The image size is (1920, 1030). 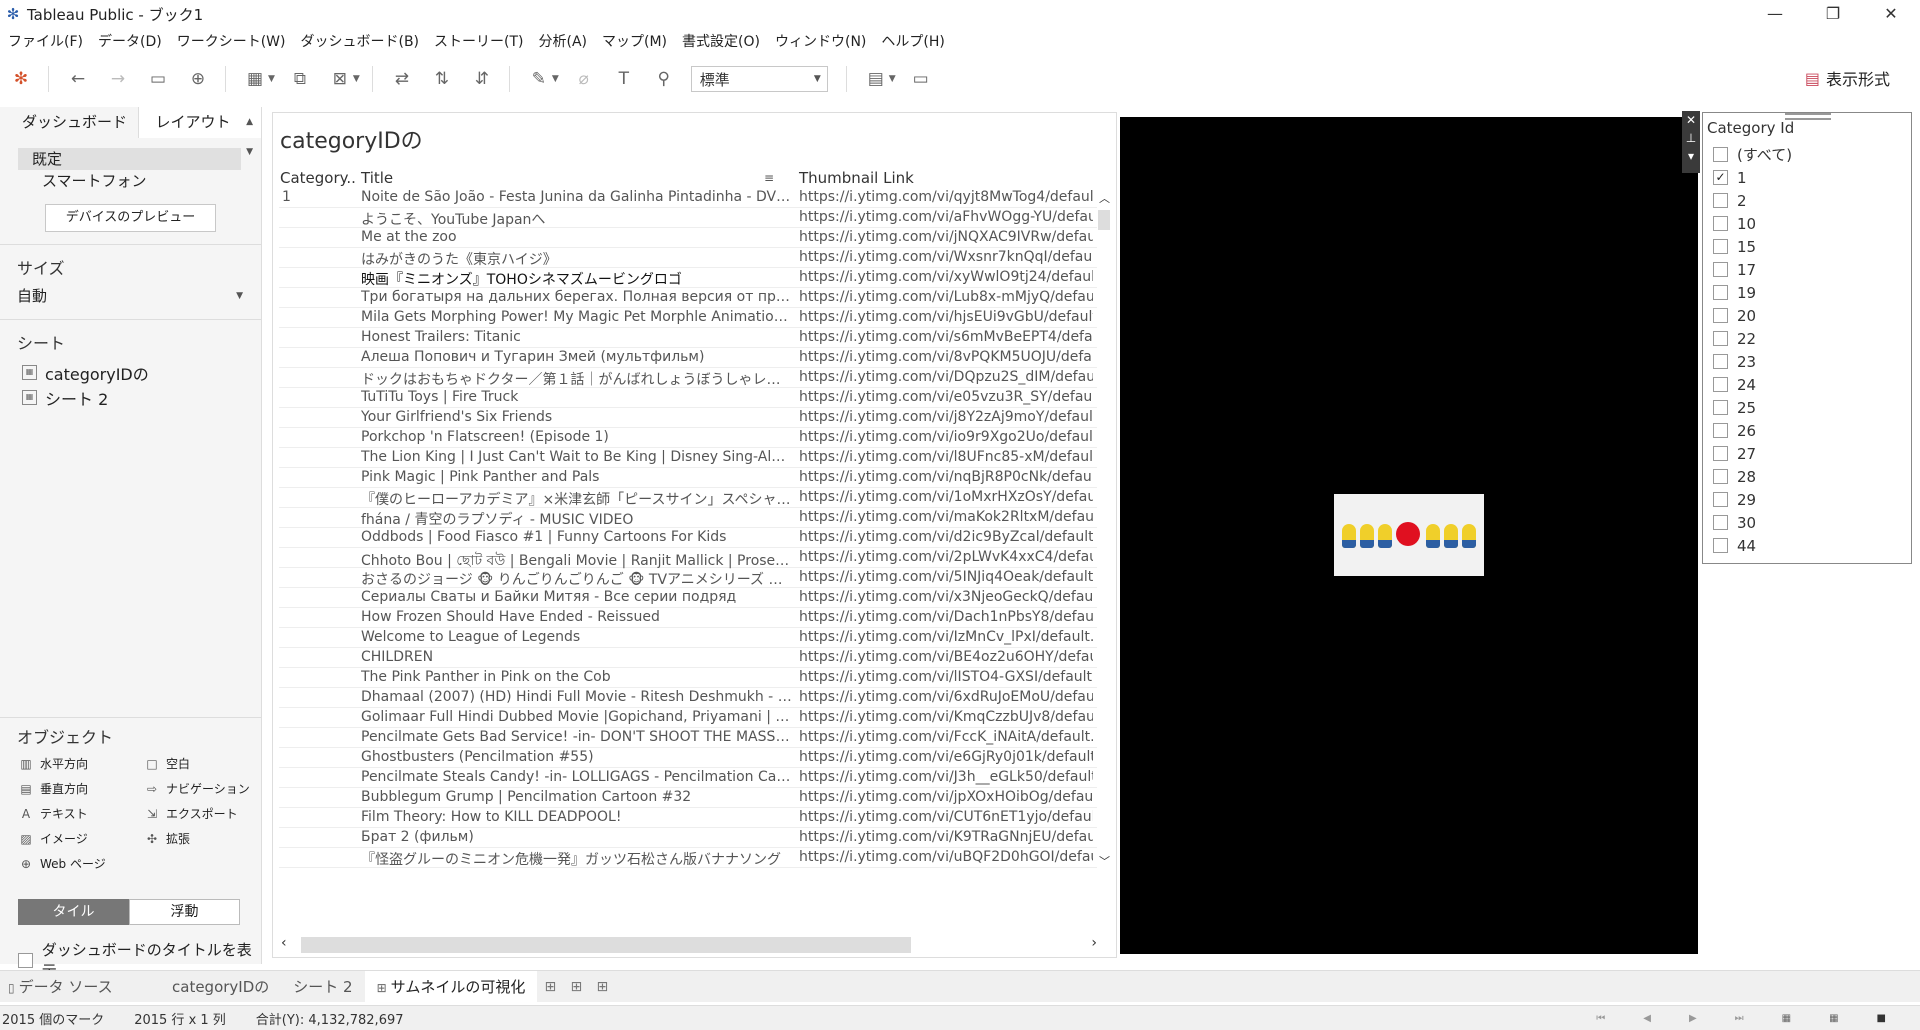 I want to click on tab-data-source: ▯ データ ソース, so click(x=80, y=987).